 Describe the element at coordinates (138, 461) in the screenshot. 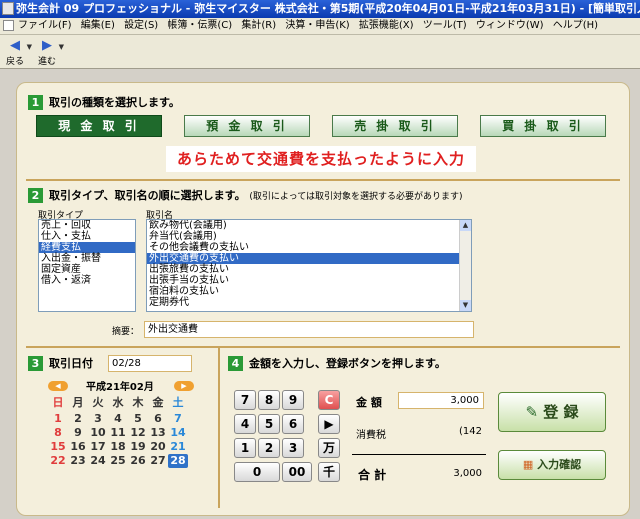

I see `calendar-day: 26` at that location.